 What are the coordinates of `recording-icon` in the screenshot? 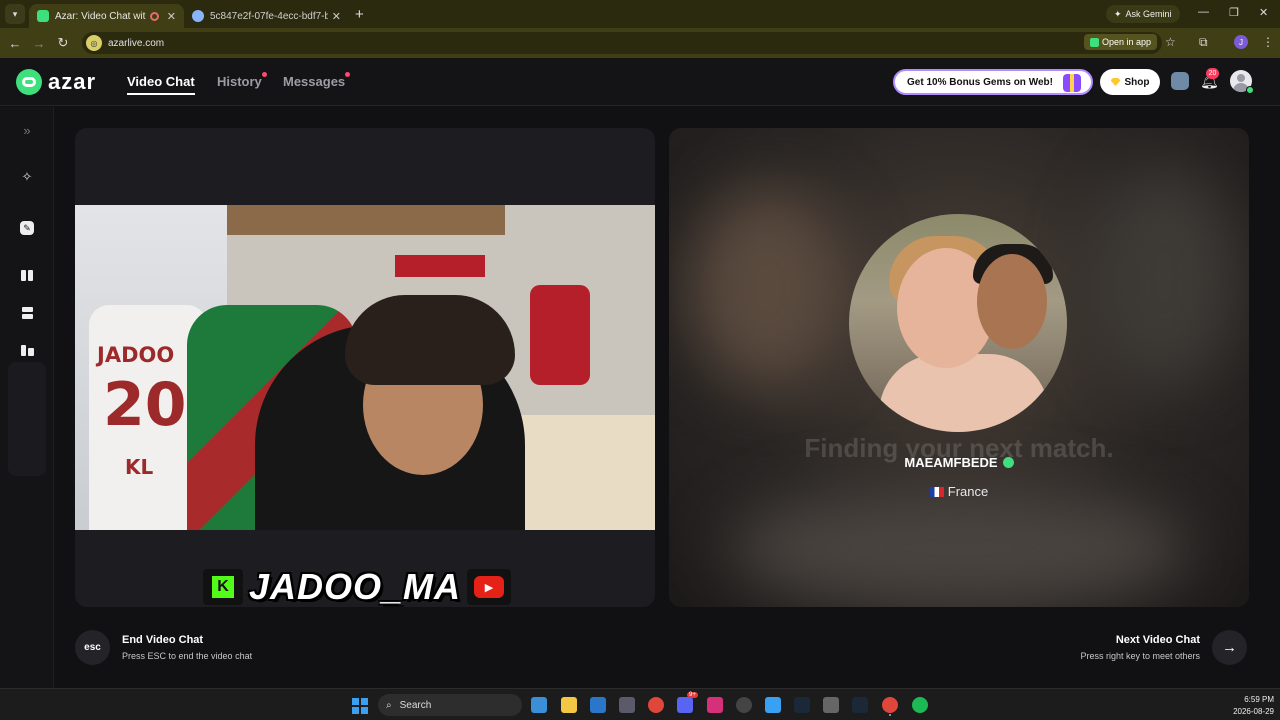 It's located at (154, 16).